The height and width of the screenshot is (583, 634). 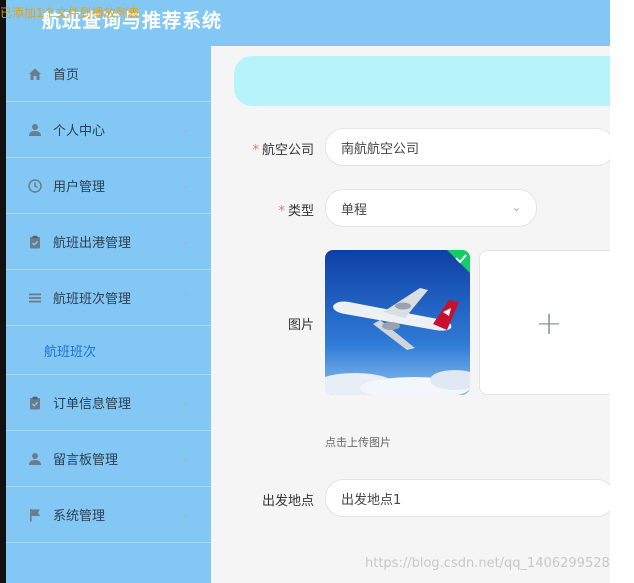 What do you see at coordinates (79, 131) in the screenshot?
I see `sidebar-item-label: 个人中心` at bounding box center [79, 131].